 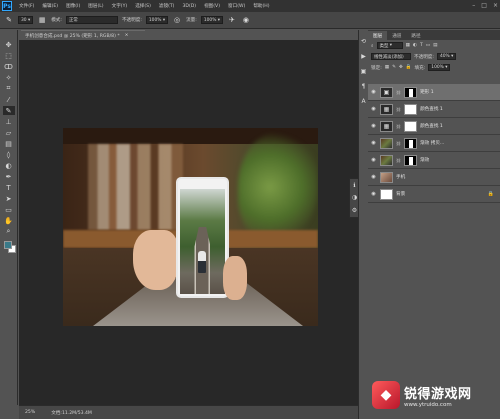 What do you see at coordinates (9, 20) in the screenshot?
I see `brush-tool-icon: ✎` at bounding box center [9, 20].